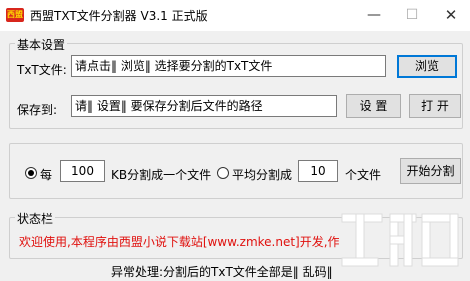 The width and height of the screenshot is (470, 281). Describe the element at coordinates (82, 171) in the screenshot. I see `per-kb-input: 100` at that location.